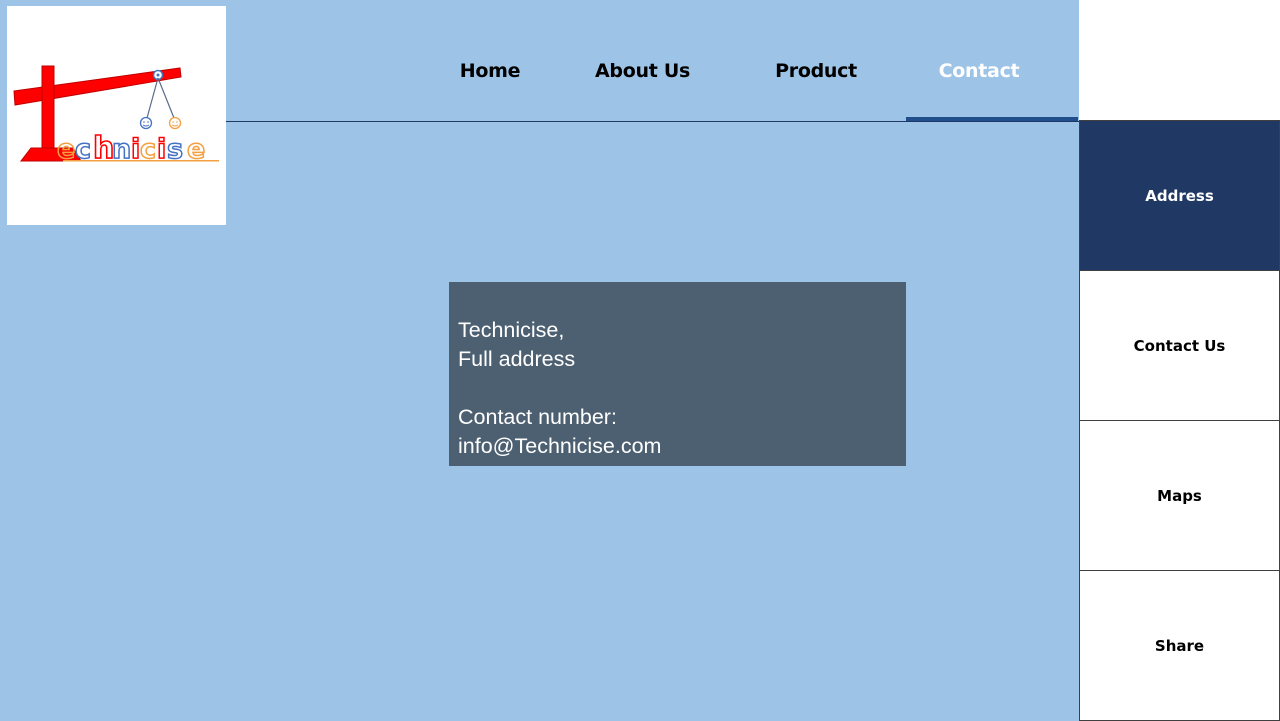 The height and width of the screenshot is (721, 1280). I want to click on sidebar-item-label: Share, so click(1179, 645).